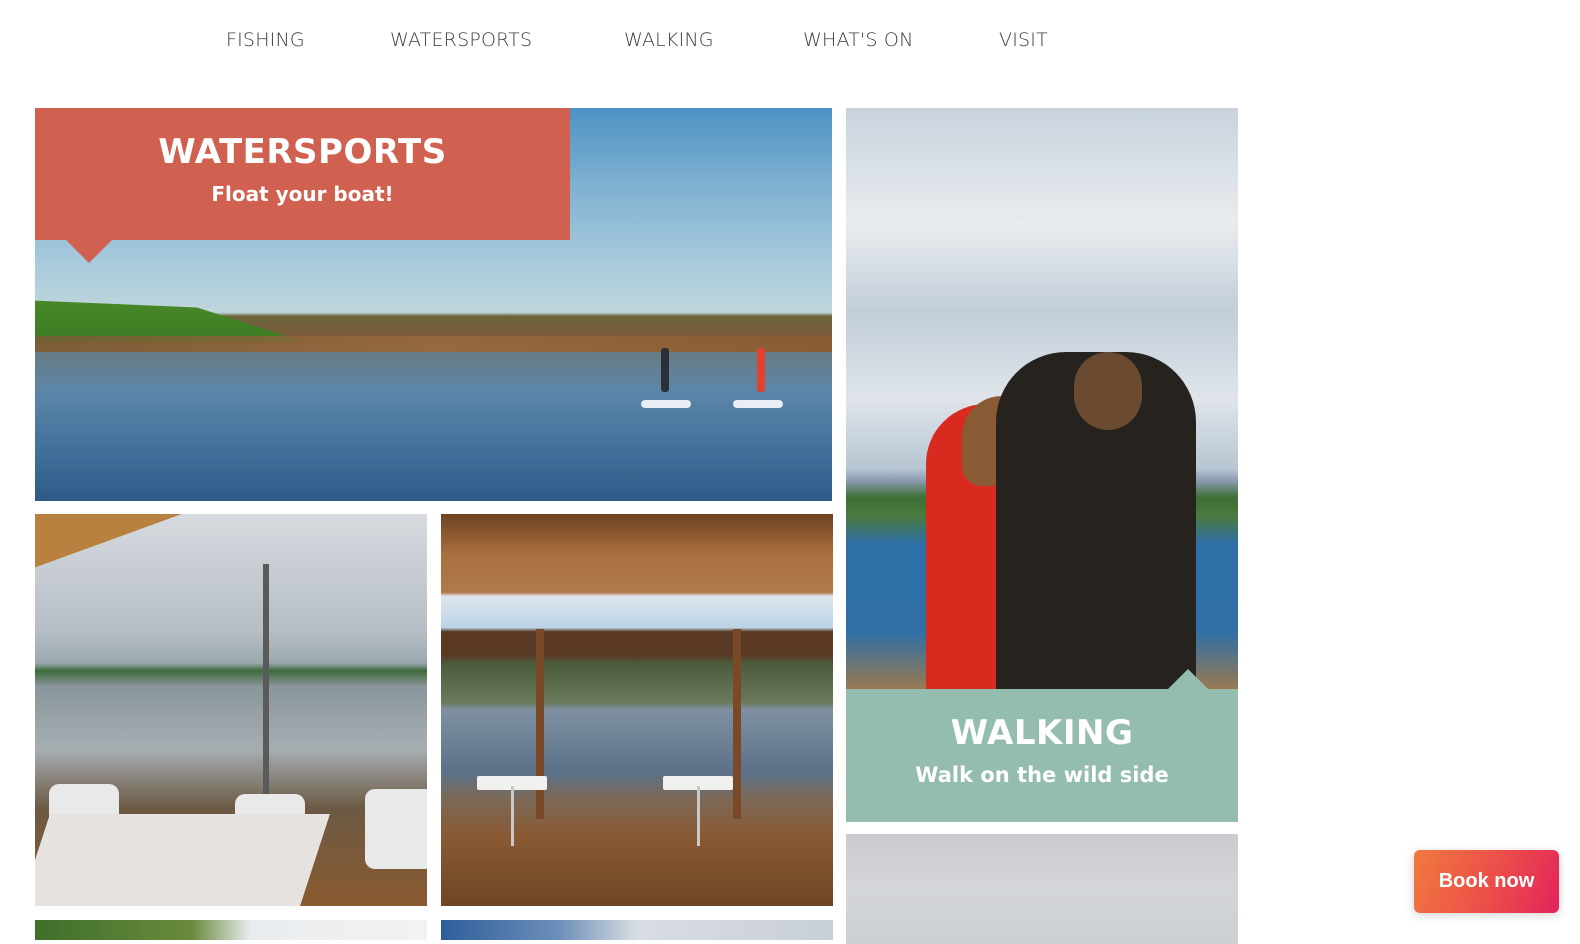 This screenshot has width=1580, height=944. I want to click on watersports-subtitle: Float your boat!, so click(302, 194).